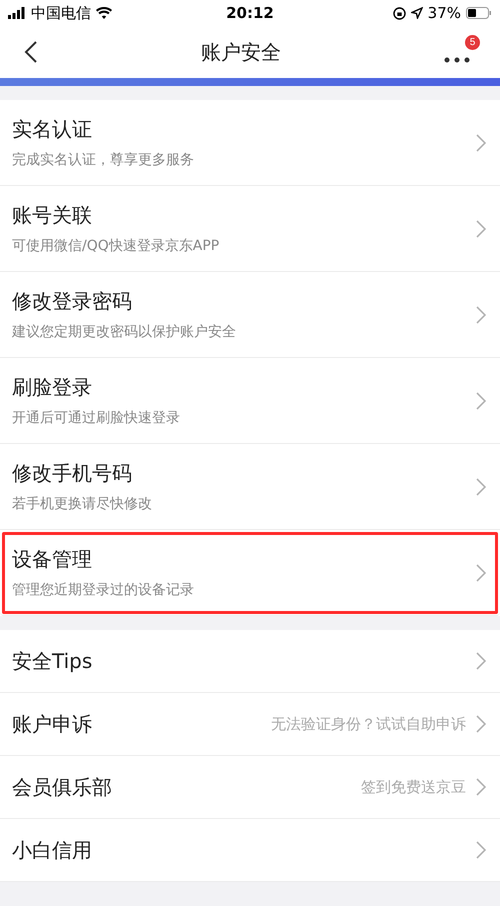  I want to click on item-title: 账户申诉, so click(52, 724).